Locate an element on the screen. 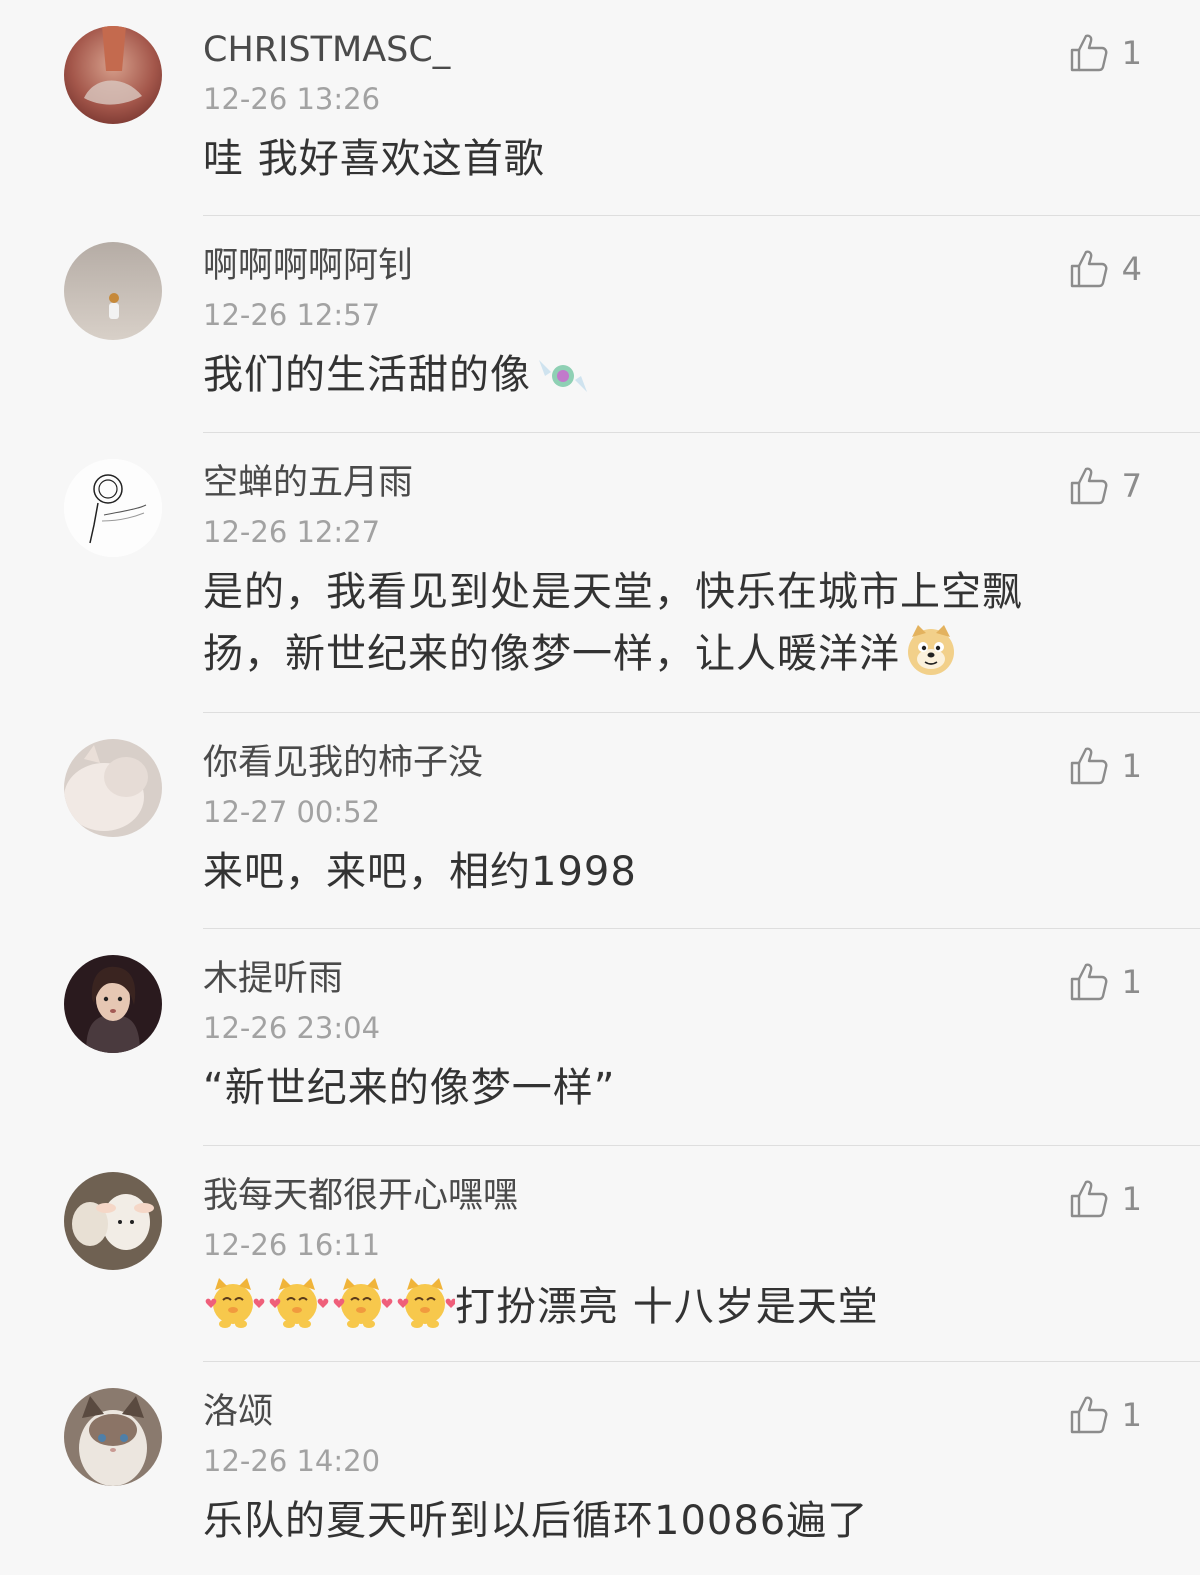  comment-text-content: 扬，新世纪来的像梦一样，让人暖洋洋 is located at coordinates (551, 654).